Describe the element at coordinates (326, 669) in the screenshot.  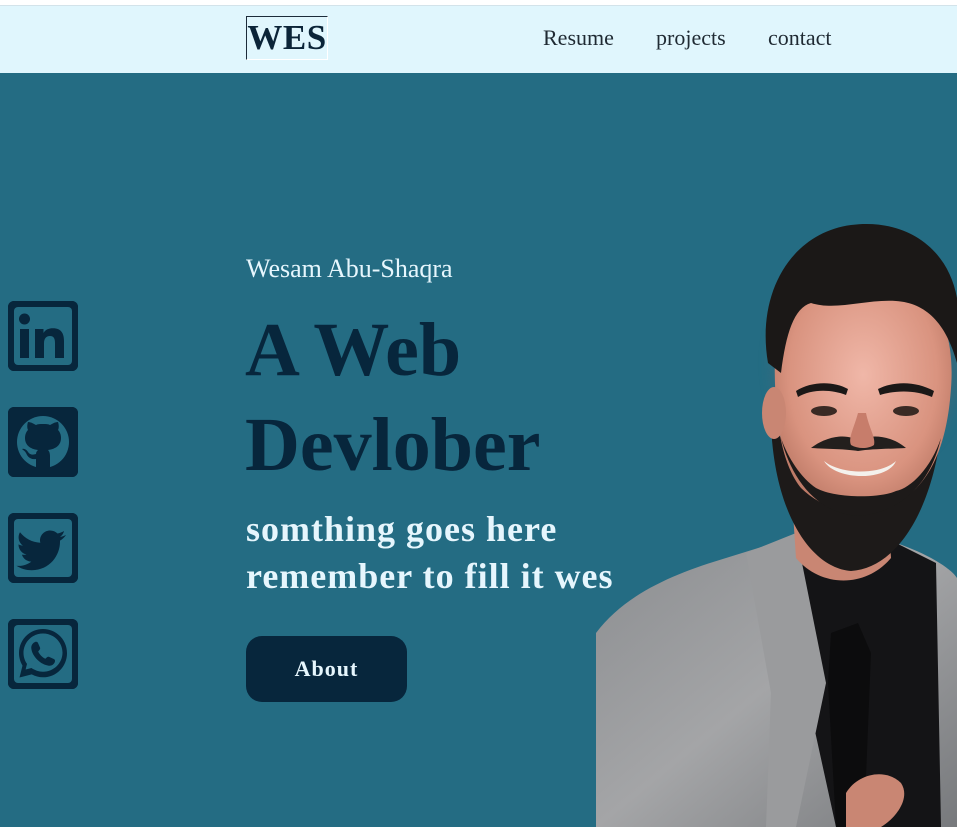
I see `about-button: About` at that location.